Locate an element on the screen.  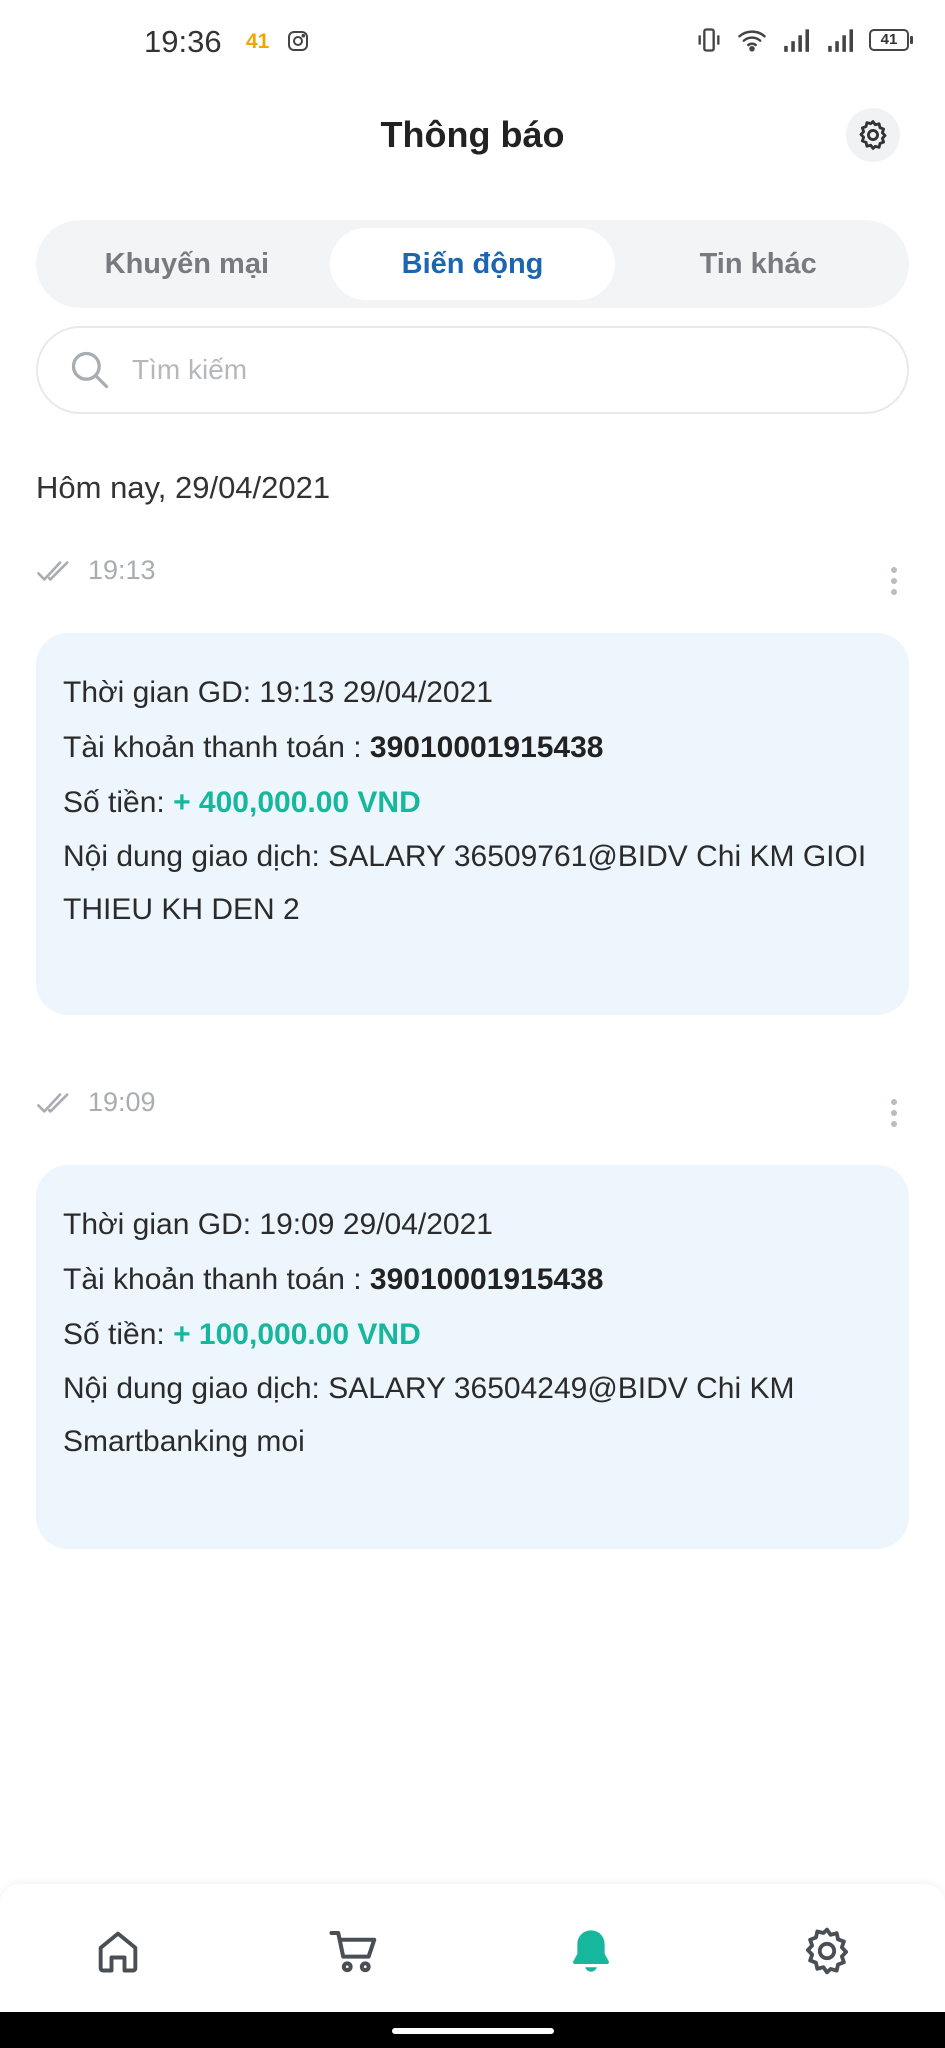
transaction-time-value: 19:09 29/04/2021 is located at coordinates (376, 1224).